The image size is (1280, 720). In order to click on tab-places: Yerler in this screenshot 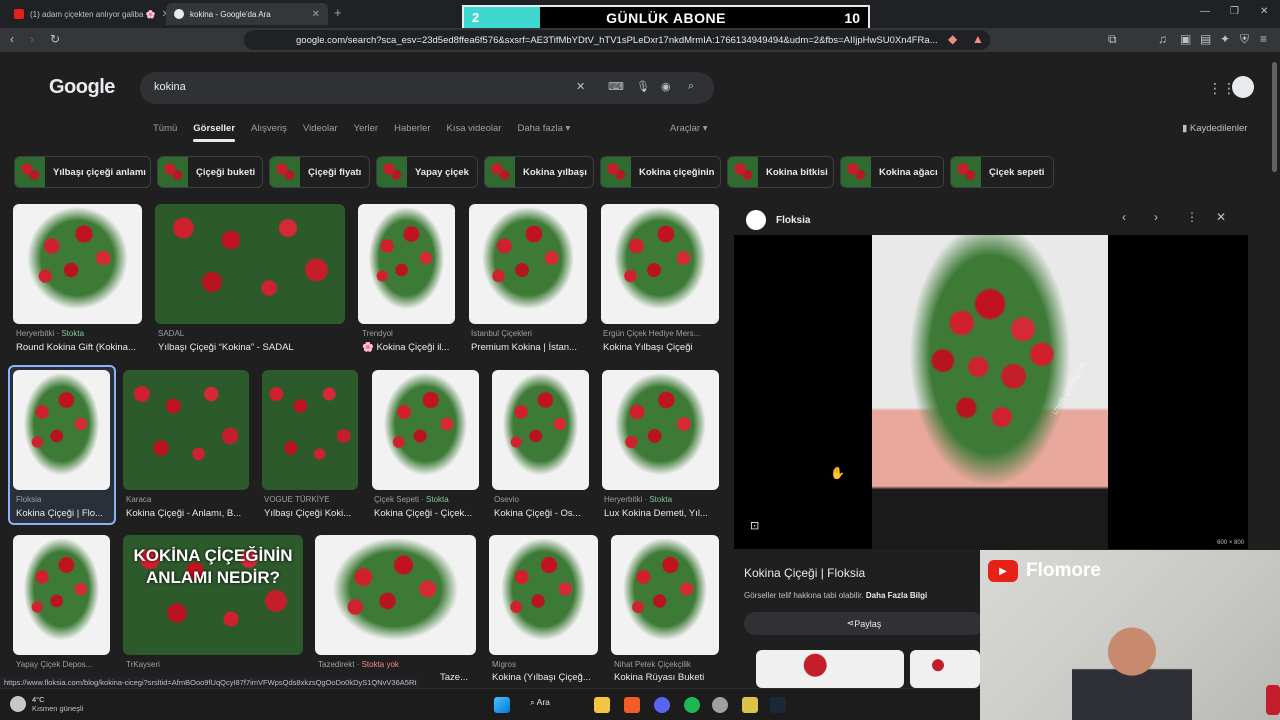, I will do `click(366, 128)`.